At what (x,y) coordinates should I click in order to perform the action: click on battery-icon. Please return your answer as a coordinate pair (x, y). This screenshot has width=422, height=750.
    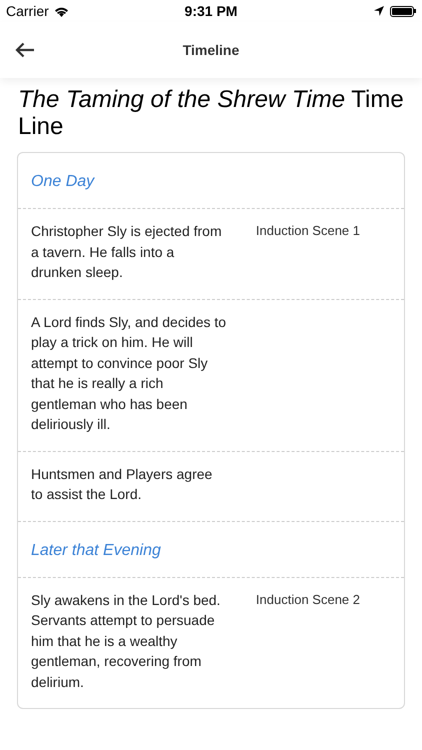
    Looking at the image, I should click on (403, 11).